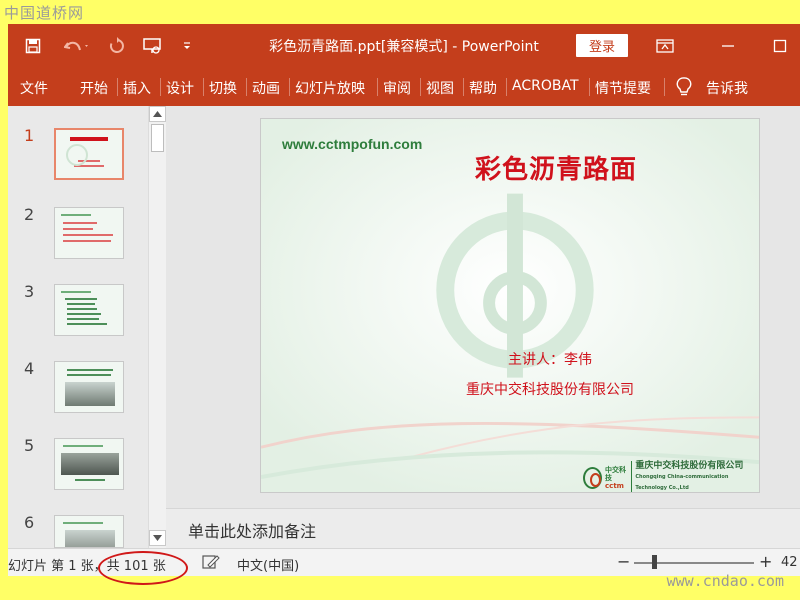 This screenshot has width=800, height=600. What do you see at coordinates (268, 564) in the screenshot?
I see `language-indicator: 中文(中国)` at bounding box center [268, 564].